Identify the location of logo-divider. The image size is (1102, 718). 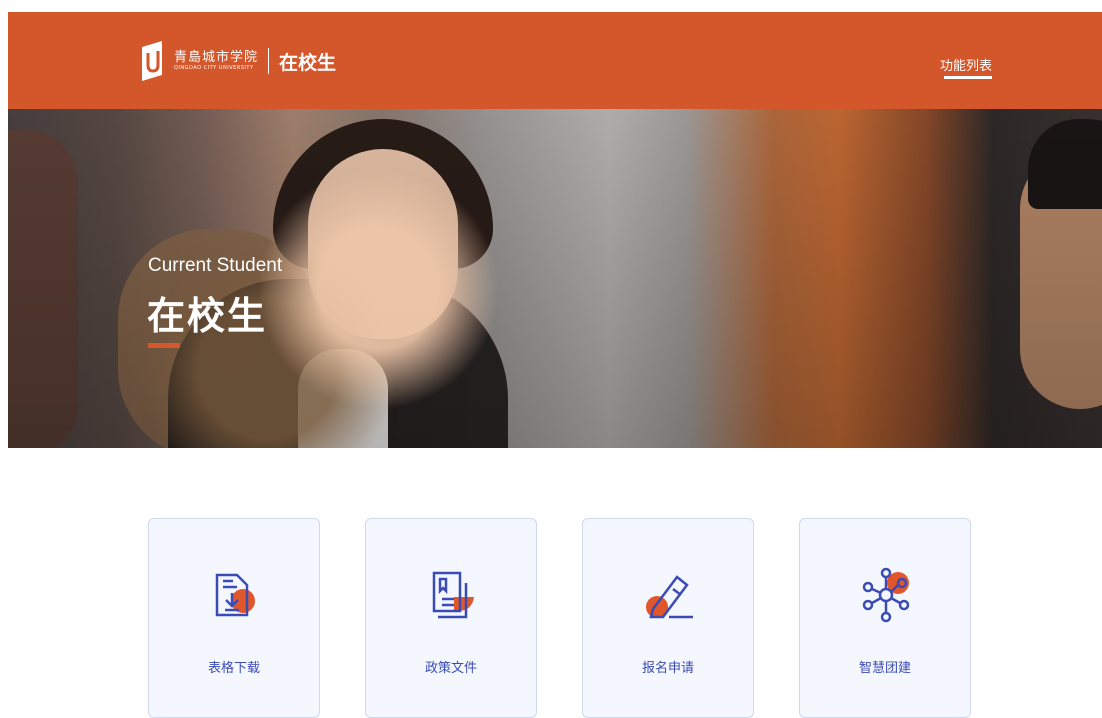
(269, 61).